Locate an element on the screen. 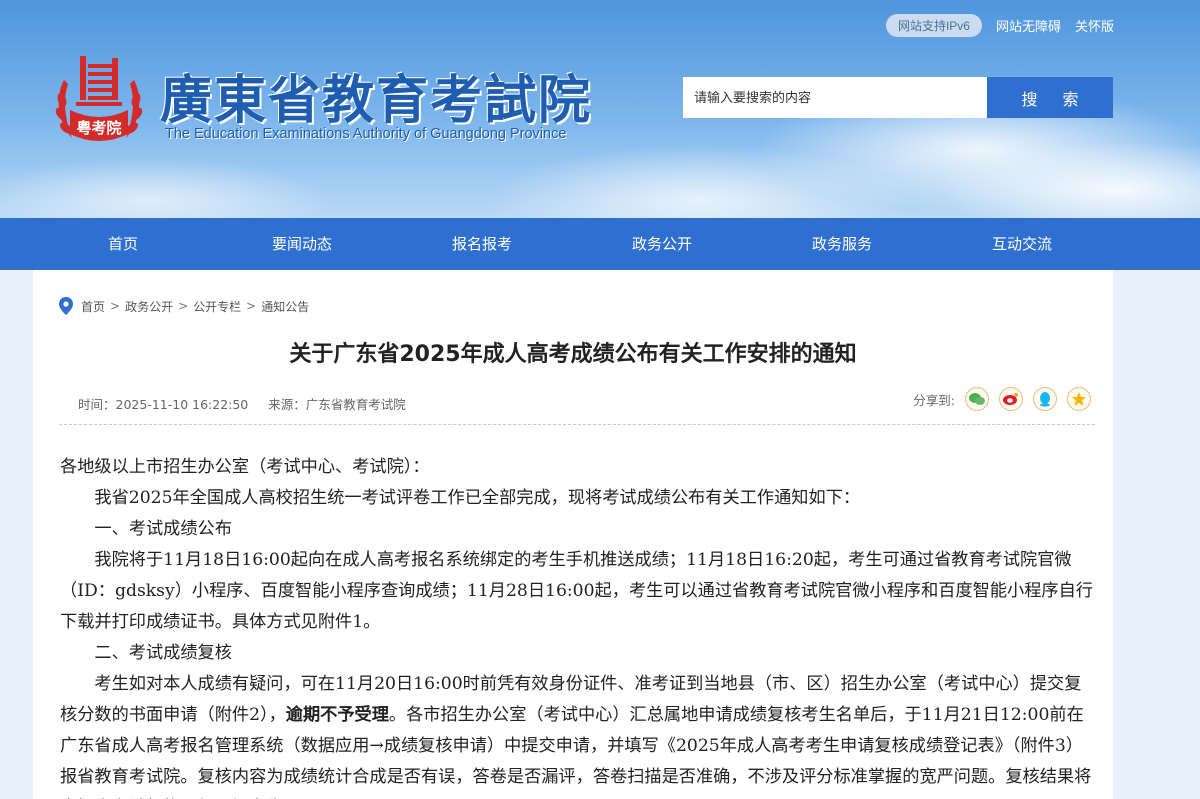 The image size is (1200, 799). nav-item-government-services: 政务服务 is located at coordinates (842, 244).